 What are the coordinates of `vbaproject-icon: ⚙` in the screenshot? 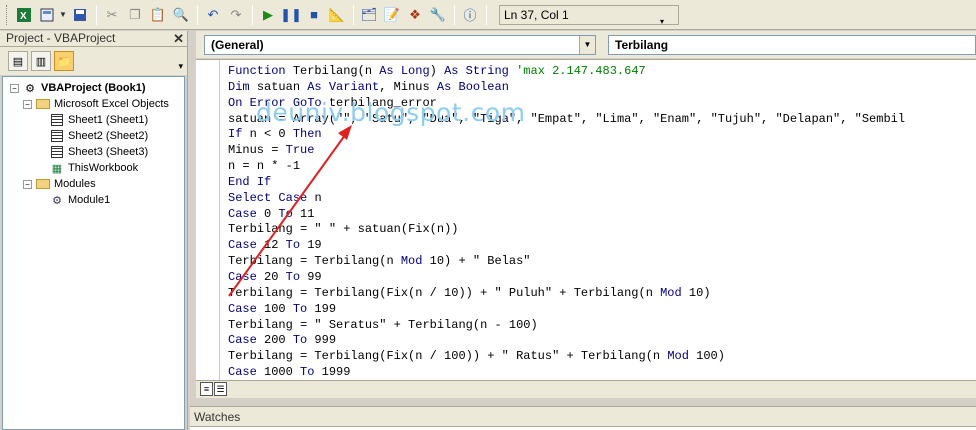 It's located at (30, 88).